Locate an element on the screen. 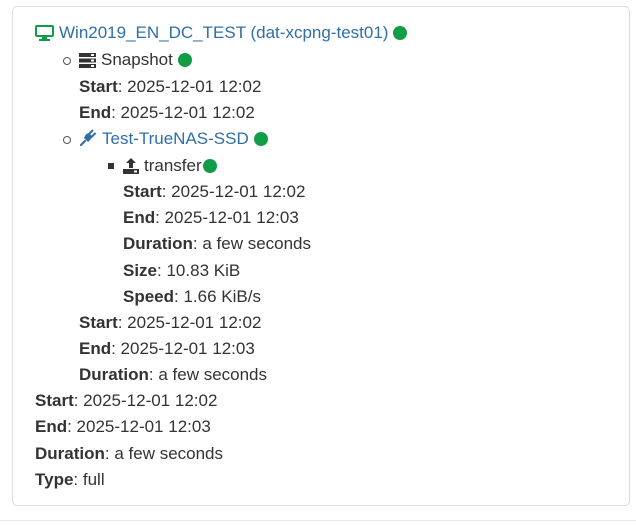 This screenshot has width=636, height=525. transfer-start: Start: 2025-12-01 12:02 is located at coordinates (214, 192).